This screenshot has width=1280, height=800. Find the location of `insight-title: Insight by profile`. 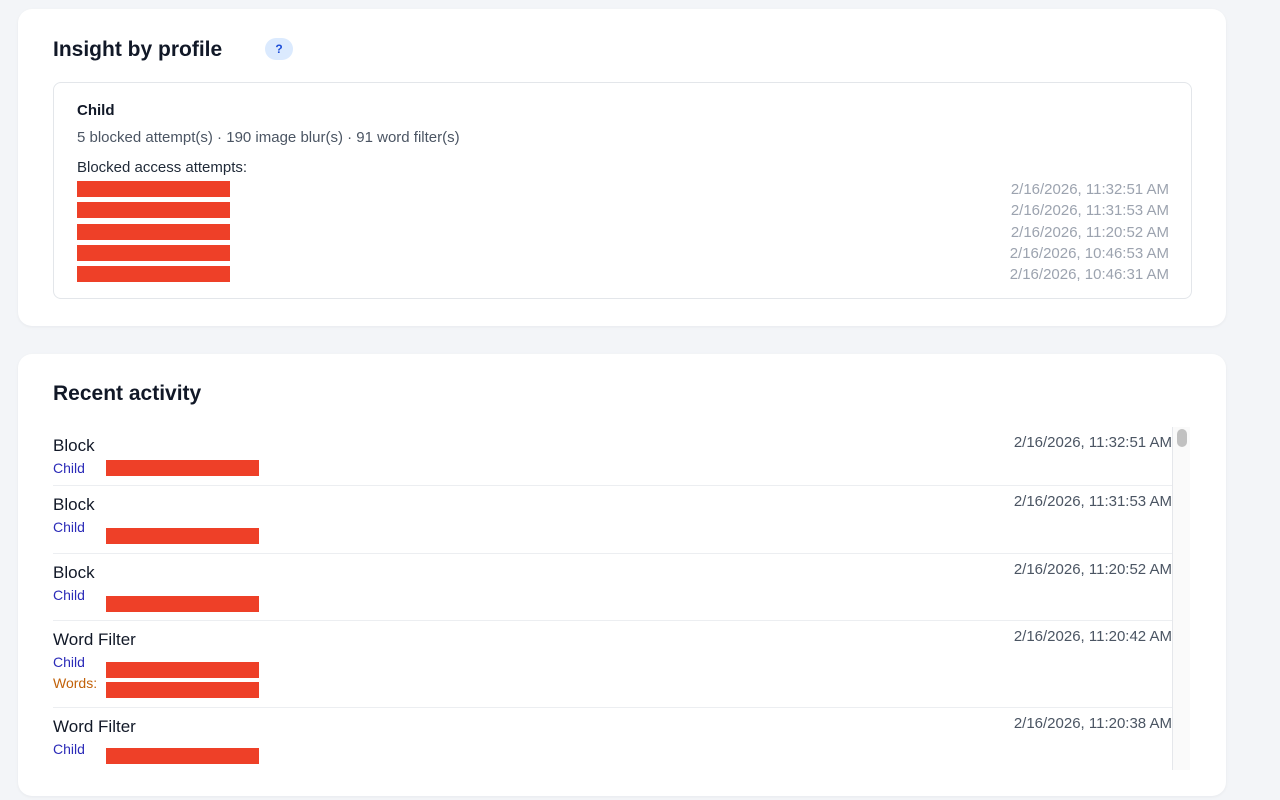

insight-title: Insight by profile is located at coordinates (138, 49).